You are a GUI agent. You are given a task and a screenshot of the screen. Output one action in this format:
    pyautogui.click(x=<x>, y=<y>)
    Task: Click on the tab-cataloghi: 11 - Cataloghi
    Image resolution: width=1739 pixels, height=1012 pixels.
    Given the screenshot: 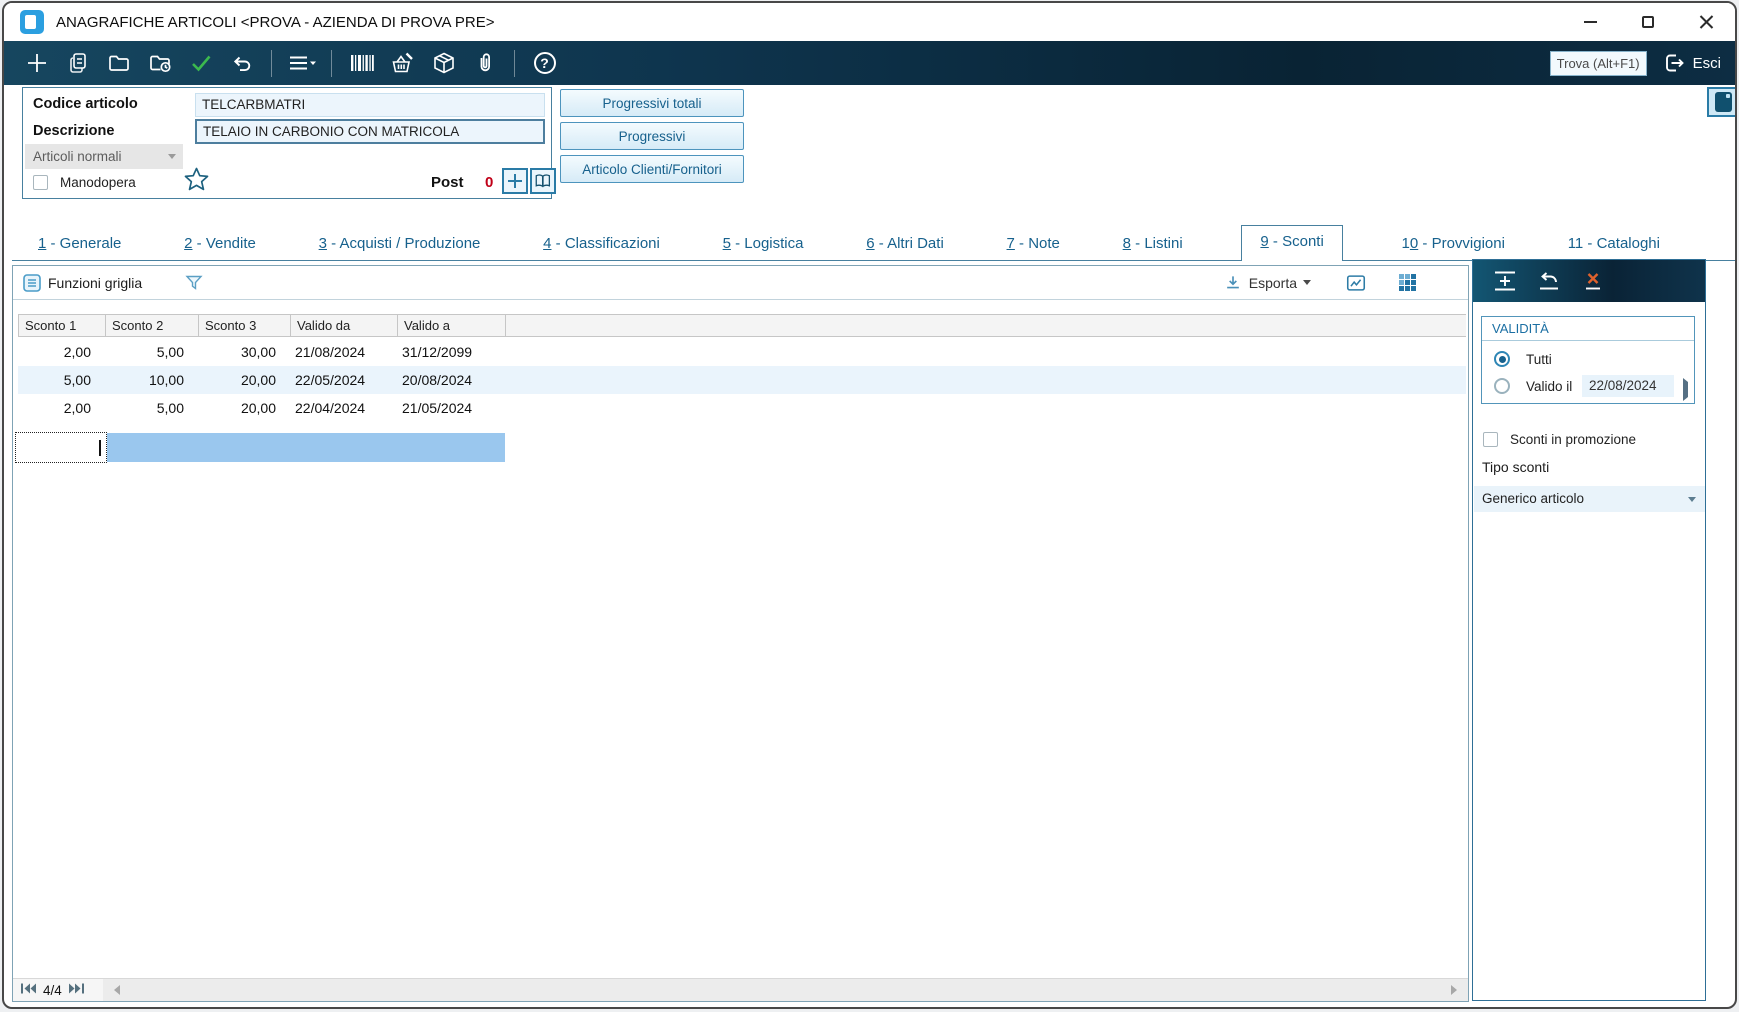 What is the action you would take?
    pyautogui.click(x=1614, y=244)
    